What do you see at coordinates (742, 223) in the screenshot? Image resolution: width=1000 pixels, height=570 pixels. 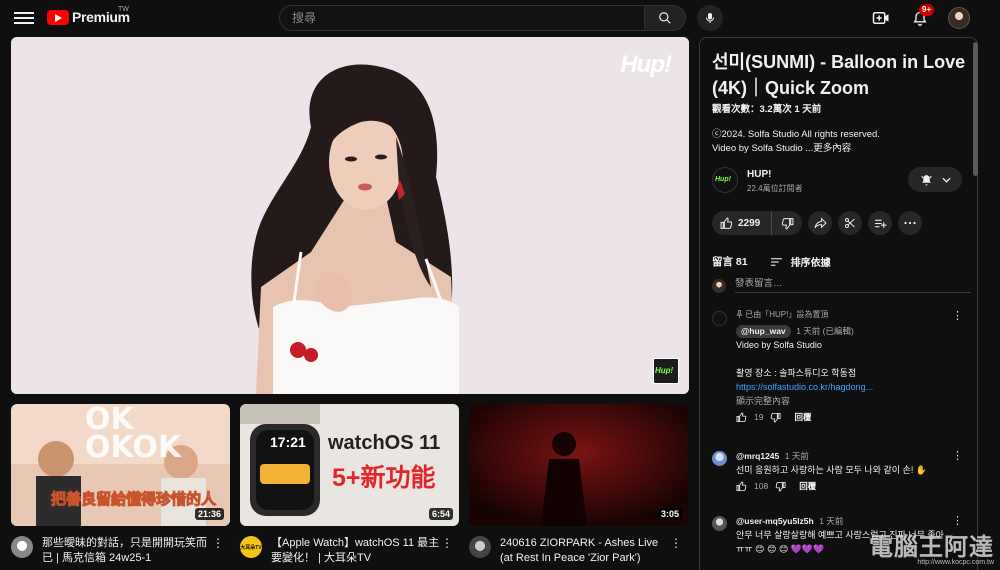 I see `like-button: 2299` at bounding box center [742, 223].